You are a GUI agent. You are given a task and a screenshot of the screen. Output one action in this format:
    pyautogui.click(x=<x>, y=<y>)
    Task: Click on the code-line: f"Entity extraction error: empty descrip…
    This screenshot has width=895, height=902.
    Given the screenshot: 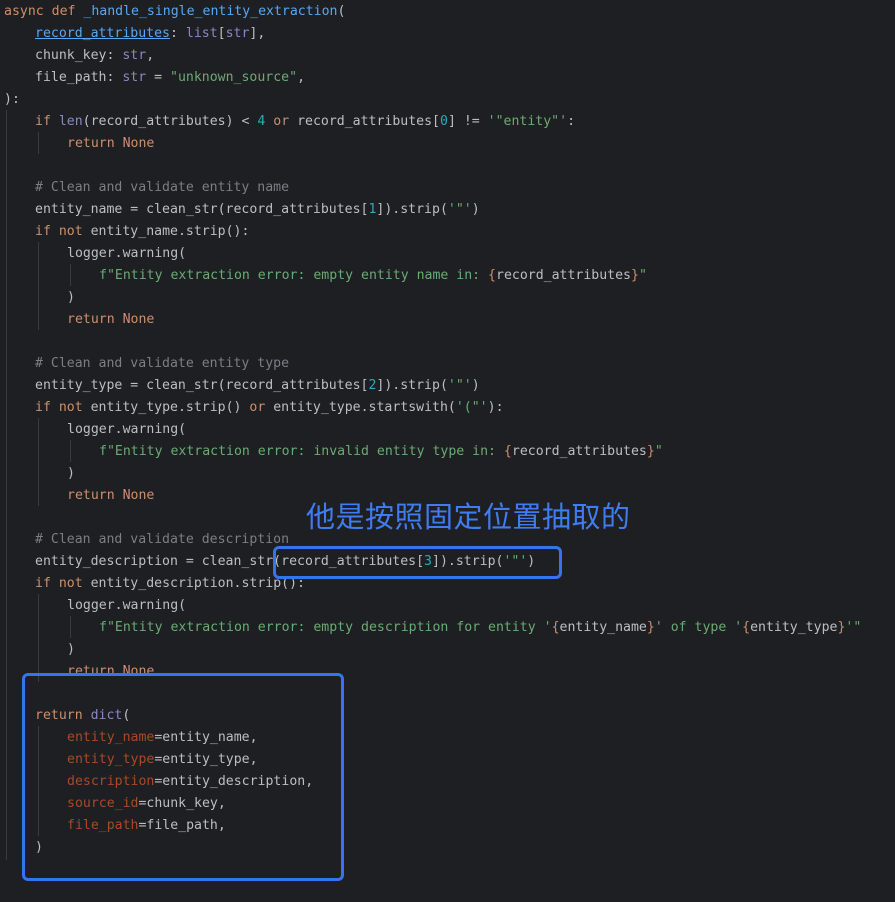 What is the action you would take?
    pyautogui.click(x=480, y=627)
    